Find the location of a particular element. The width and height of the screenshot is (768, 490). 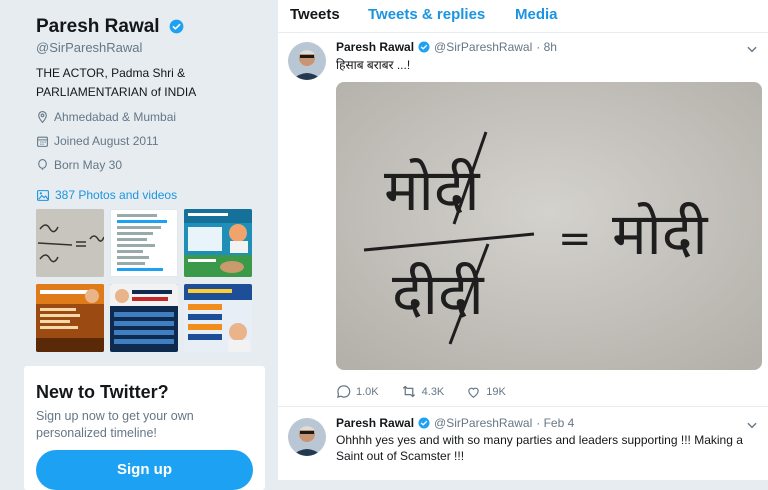

handwritten-word-bottom: दीदी is located at coordinates (438, 294).